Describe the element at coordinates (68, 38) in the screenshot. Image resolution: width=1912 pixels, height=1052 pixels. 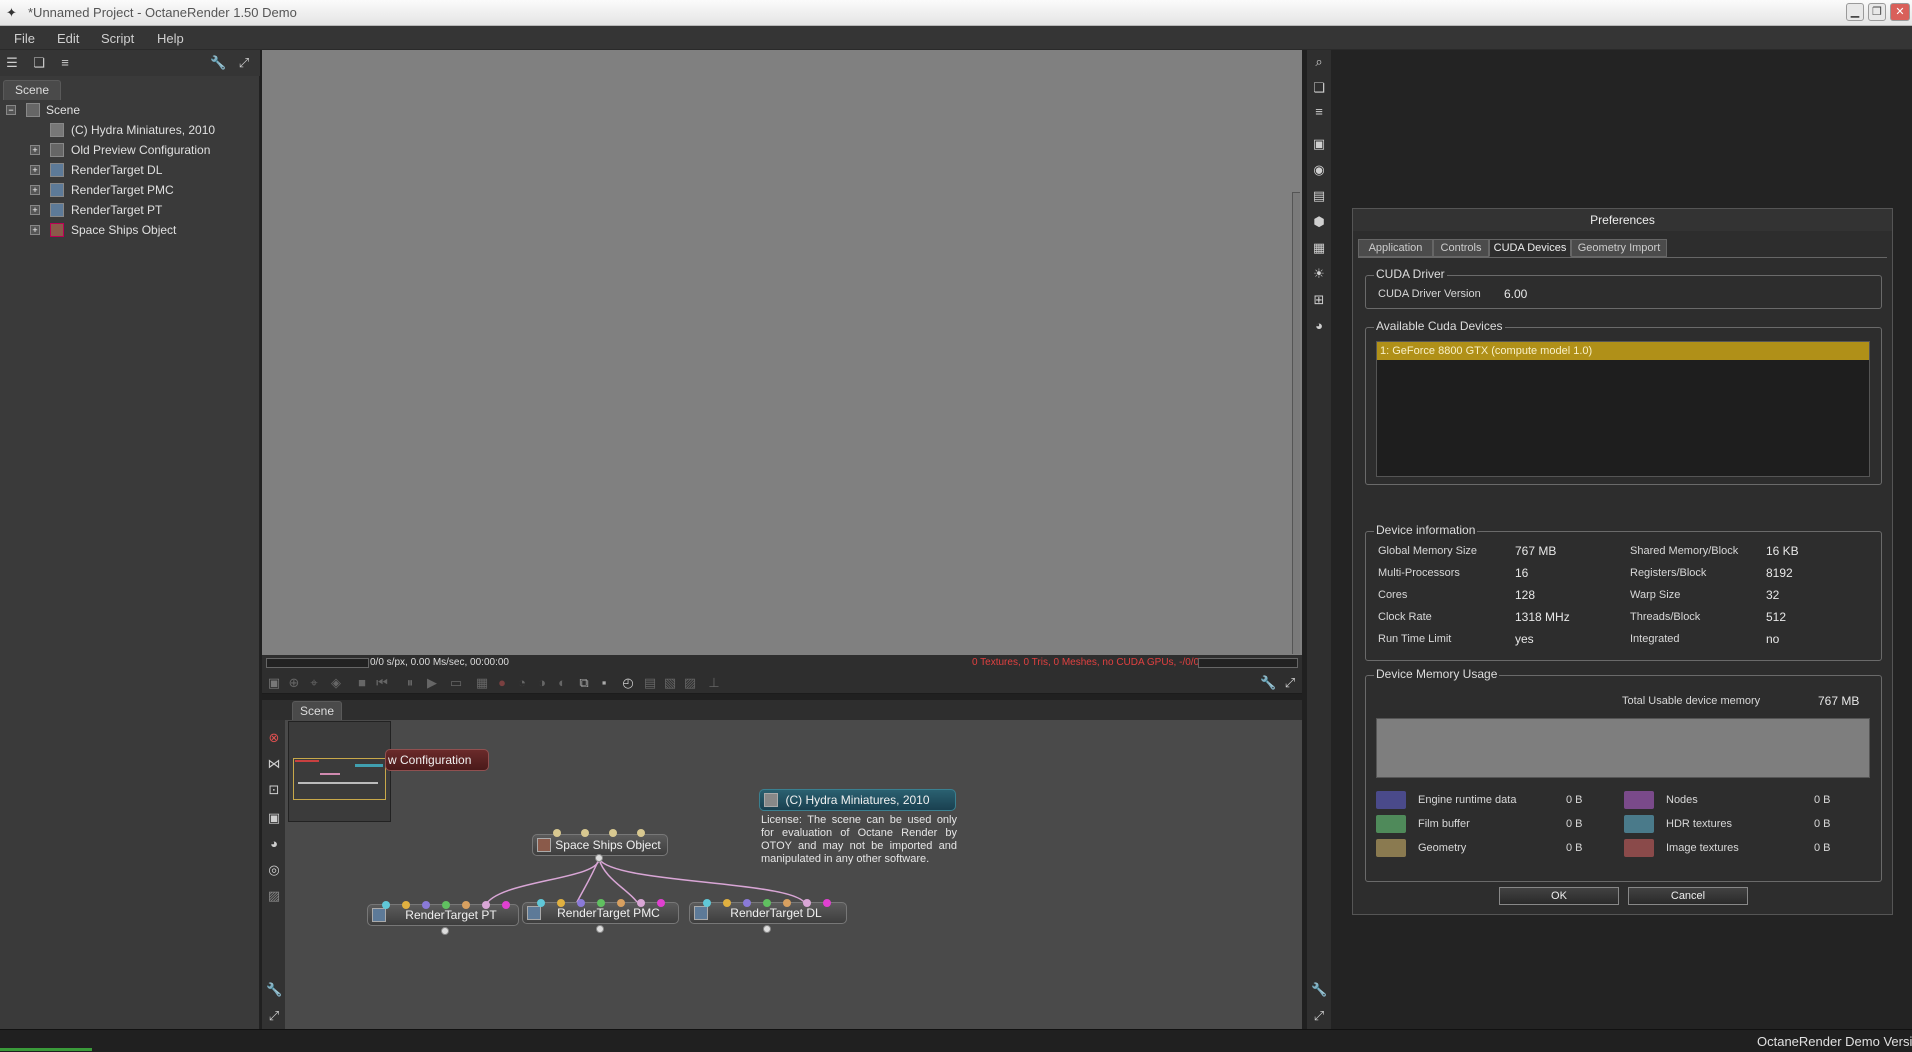
I see `menu-edit: Edit` at that location.